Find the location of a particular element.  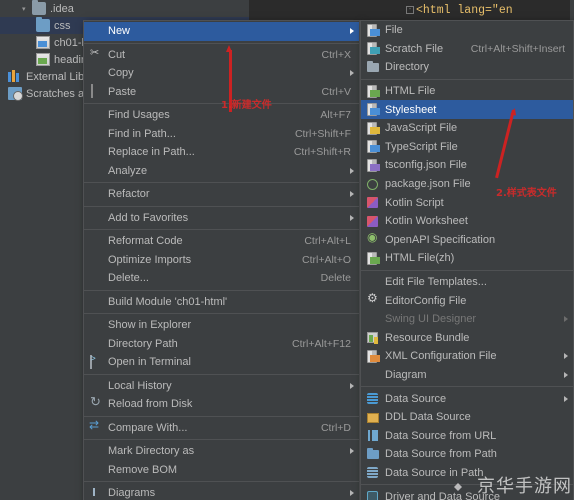

terminal-icon is located at coordinates (91, 361).